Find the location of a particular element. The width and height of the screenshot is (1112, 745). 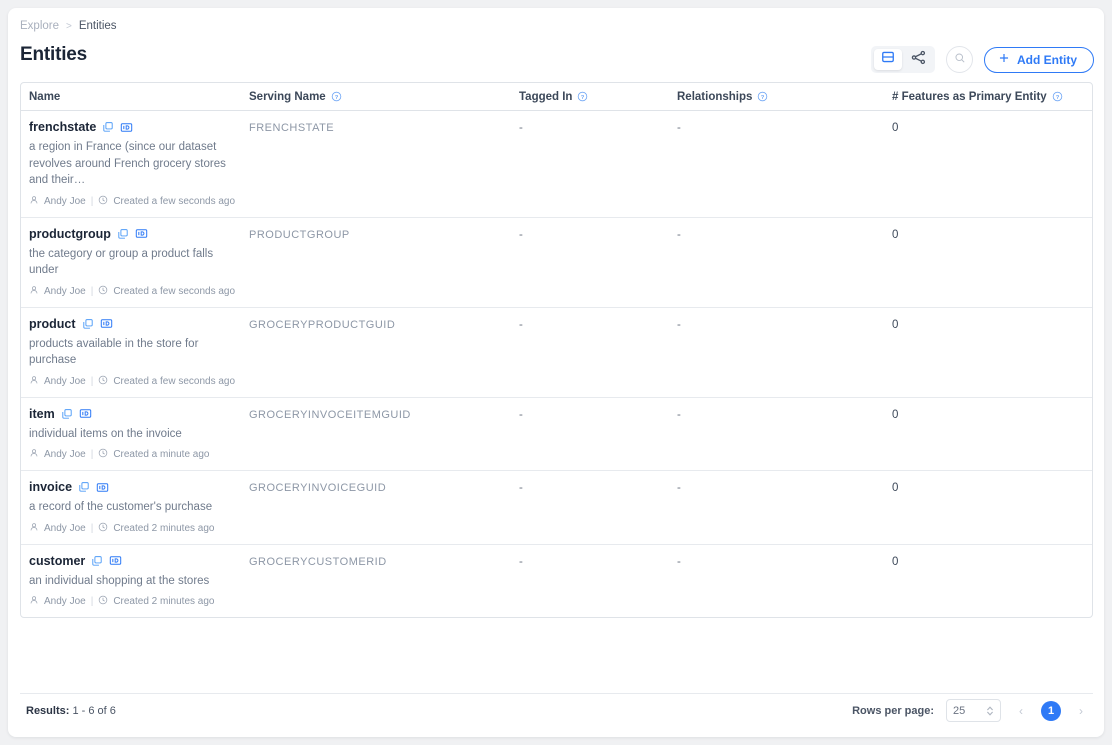

breadcrumb-explore: Explore is located at coordinates (39, 26).